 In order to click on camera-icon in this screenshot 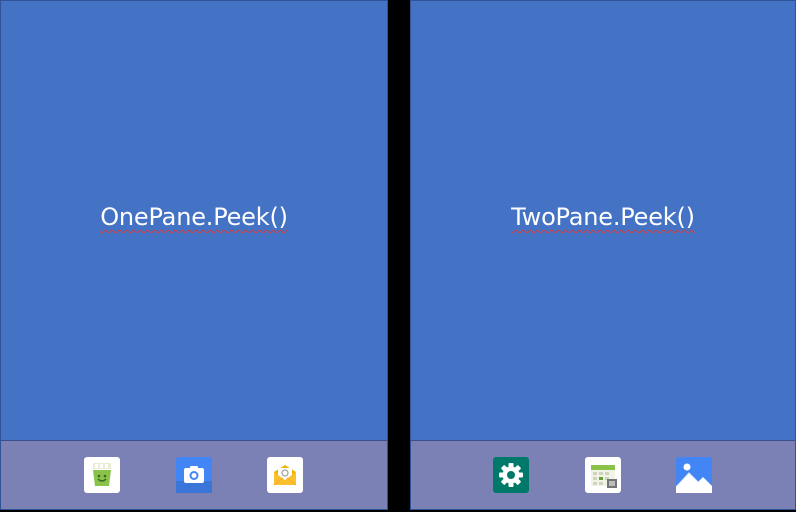, I will do `click(194, 475)`.